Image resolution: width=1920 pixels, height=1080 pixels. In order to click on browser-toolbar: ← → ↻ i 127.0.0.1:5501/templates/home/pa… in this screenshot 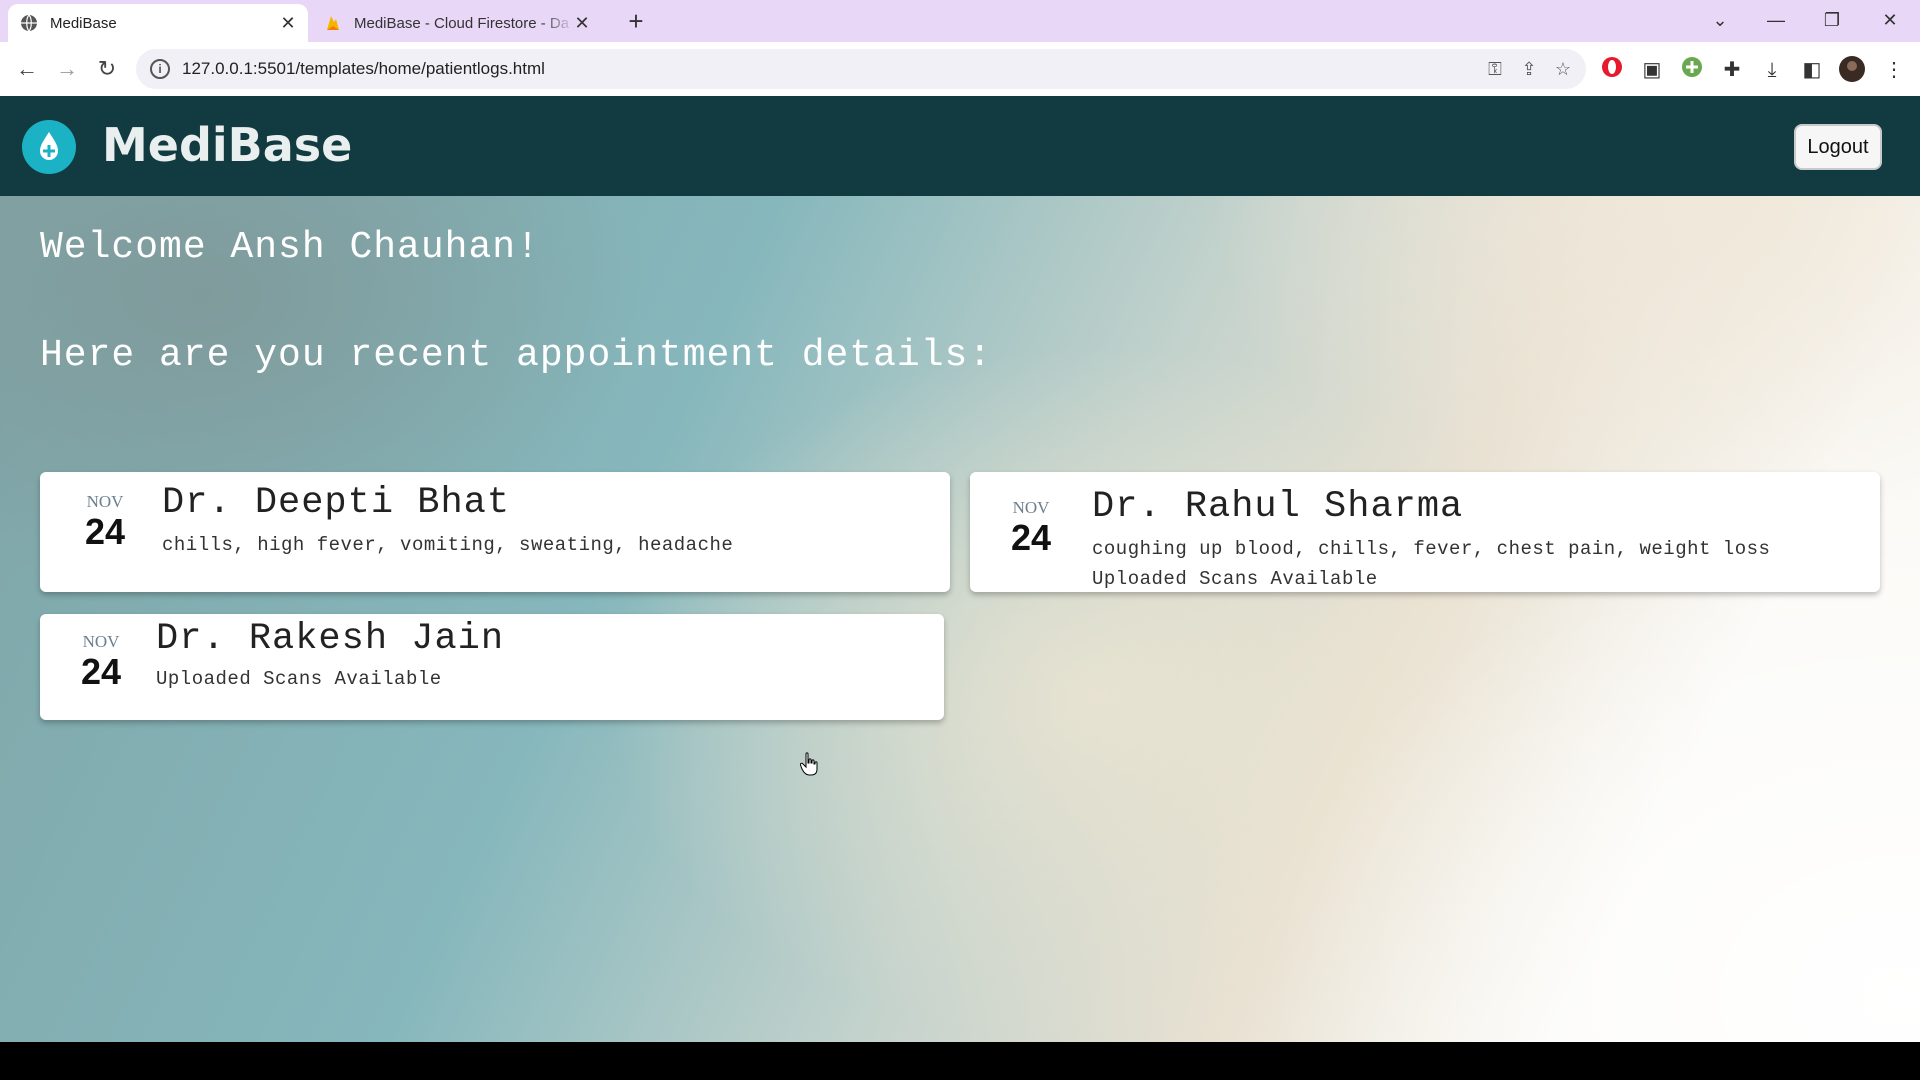, I will do `click(960, 69)`.